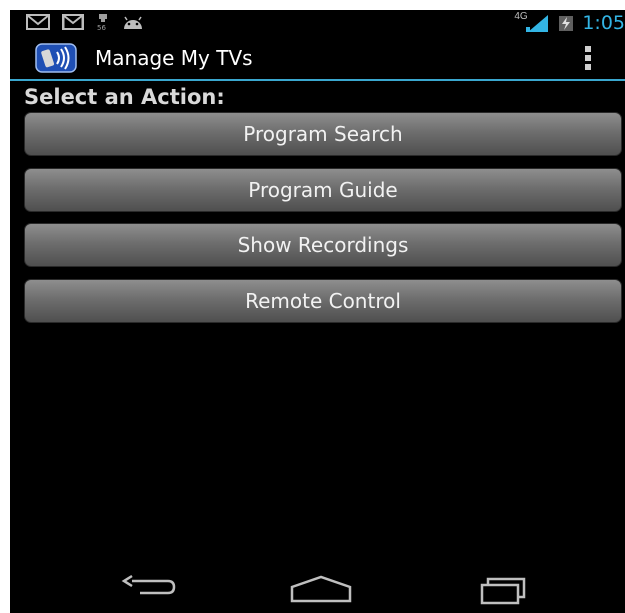 This screenshot has height=613, width=625. I want to click on back-icon, so click(148, 590).